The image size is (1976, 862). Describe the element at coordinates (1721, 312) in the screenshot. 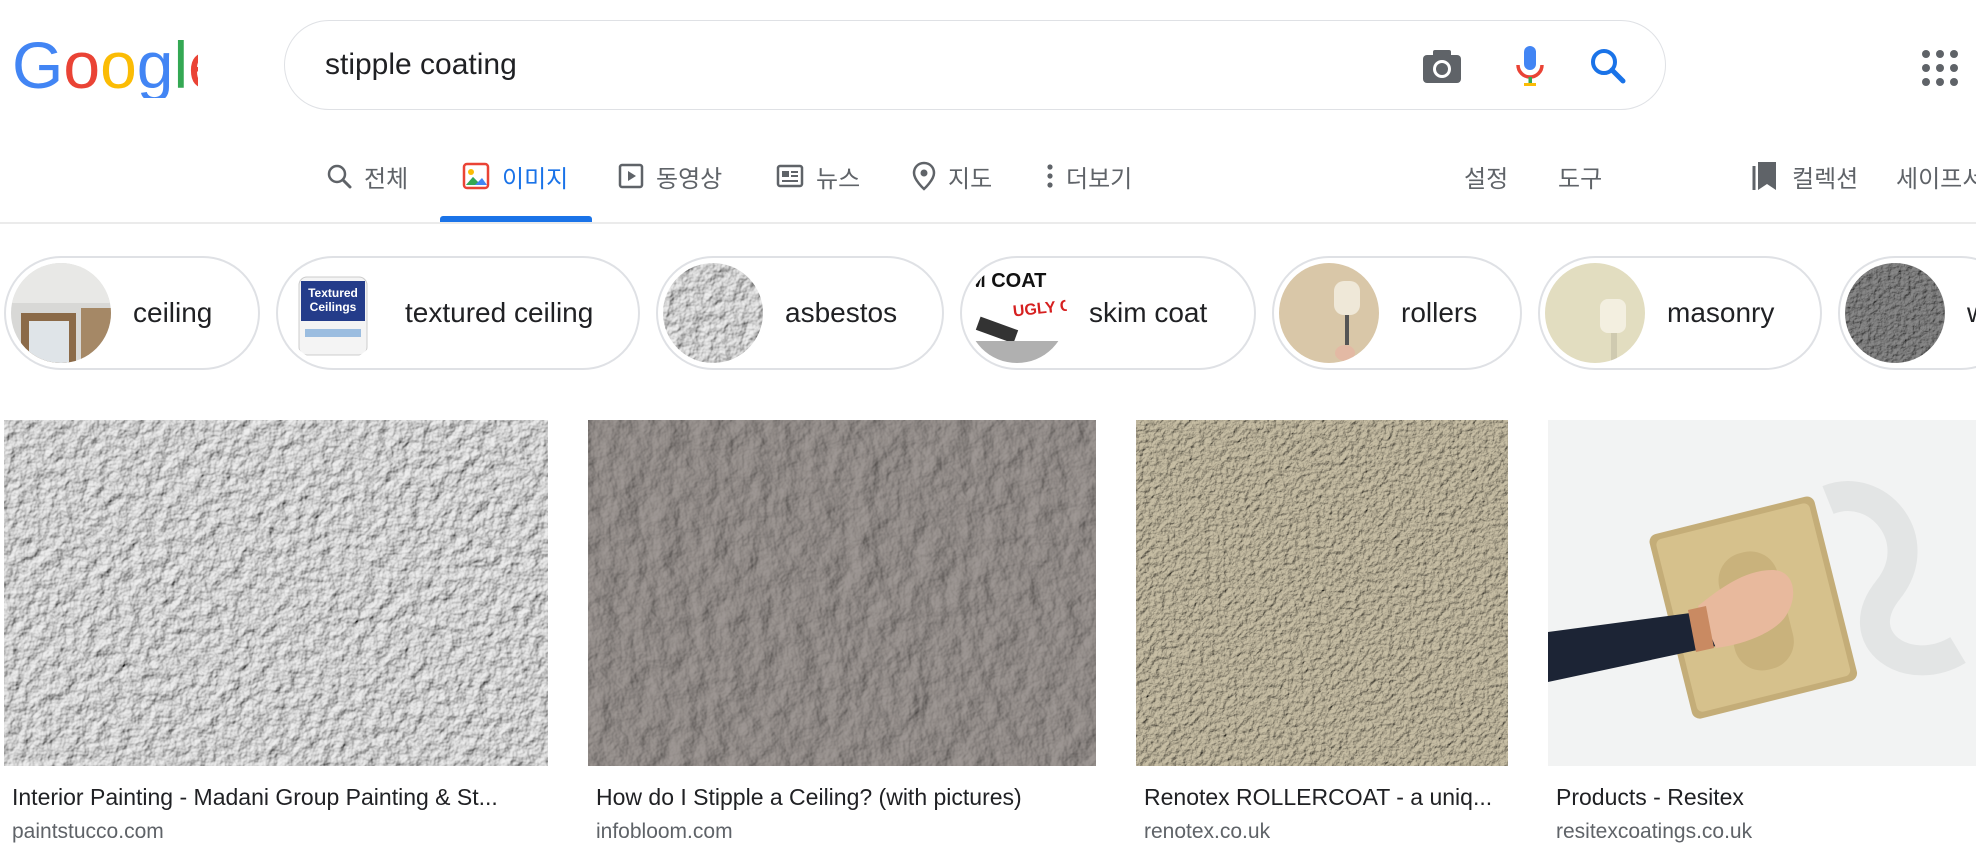

I see `chip-label: masonry` at that location.